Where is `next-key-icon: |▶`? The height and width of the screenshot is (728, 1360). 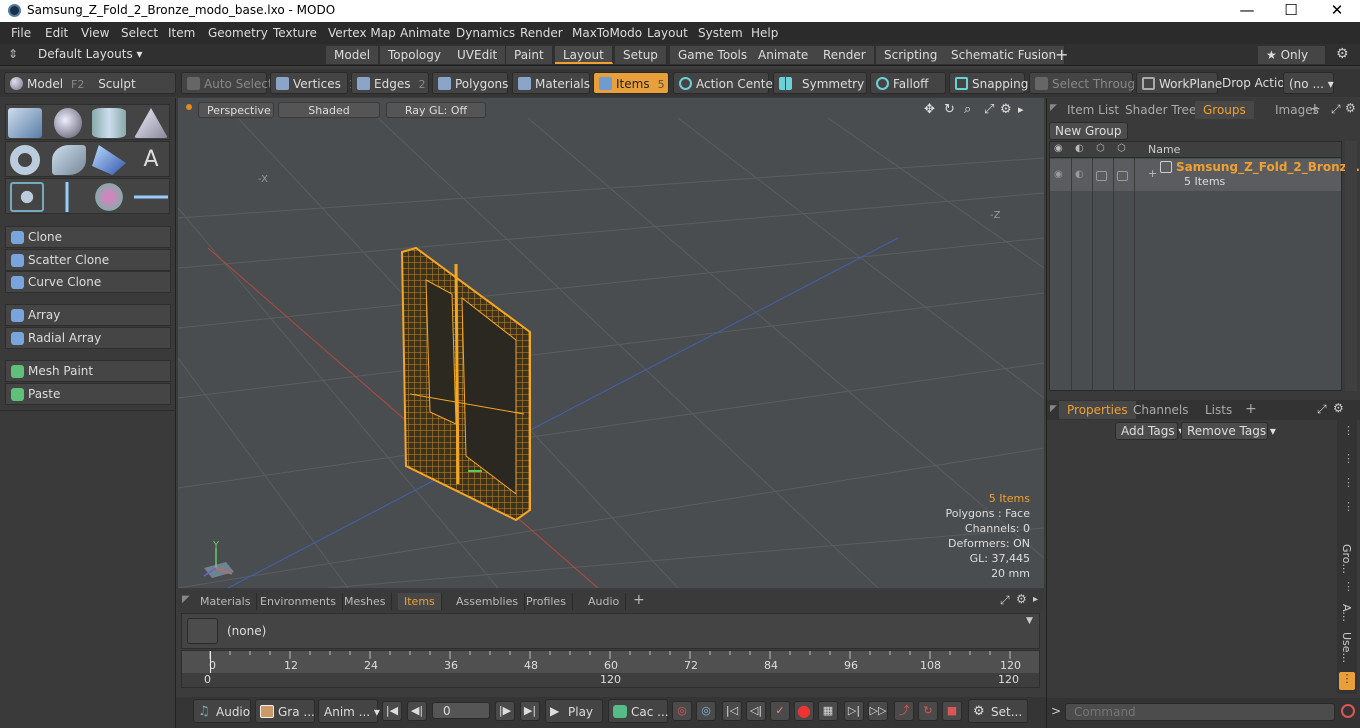 next-key-icon: |▶ is located at coordinates (505, 711).